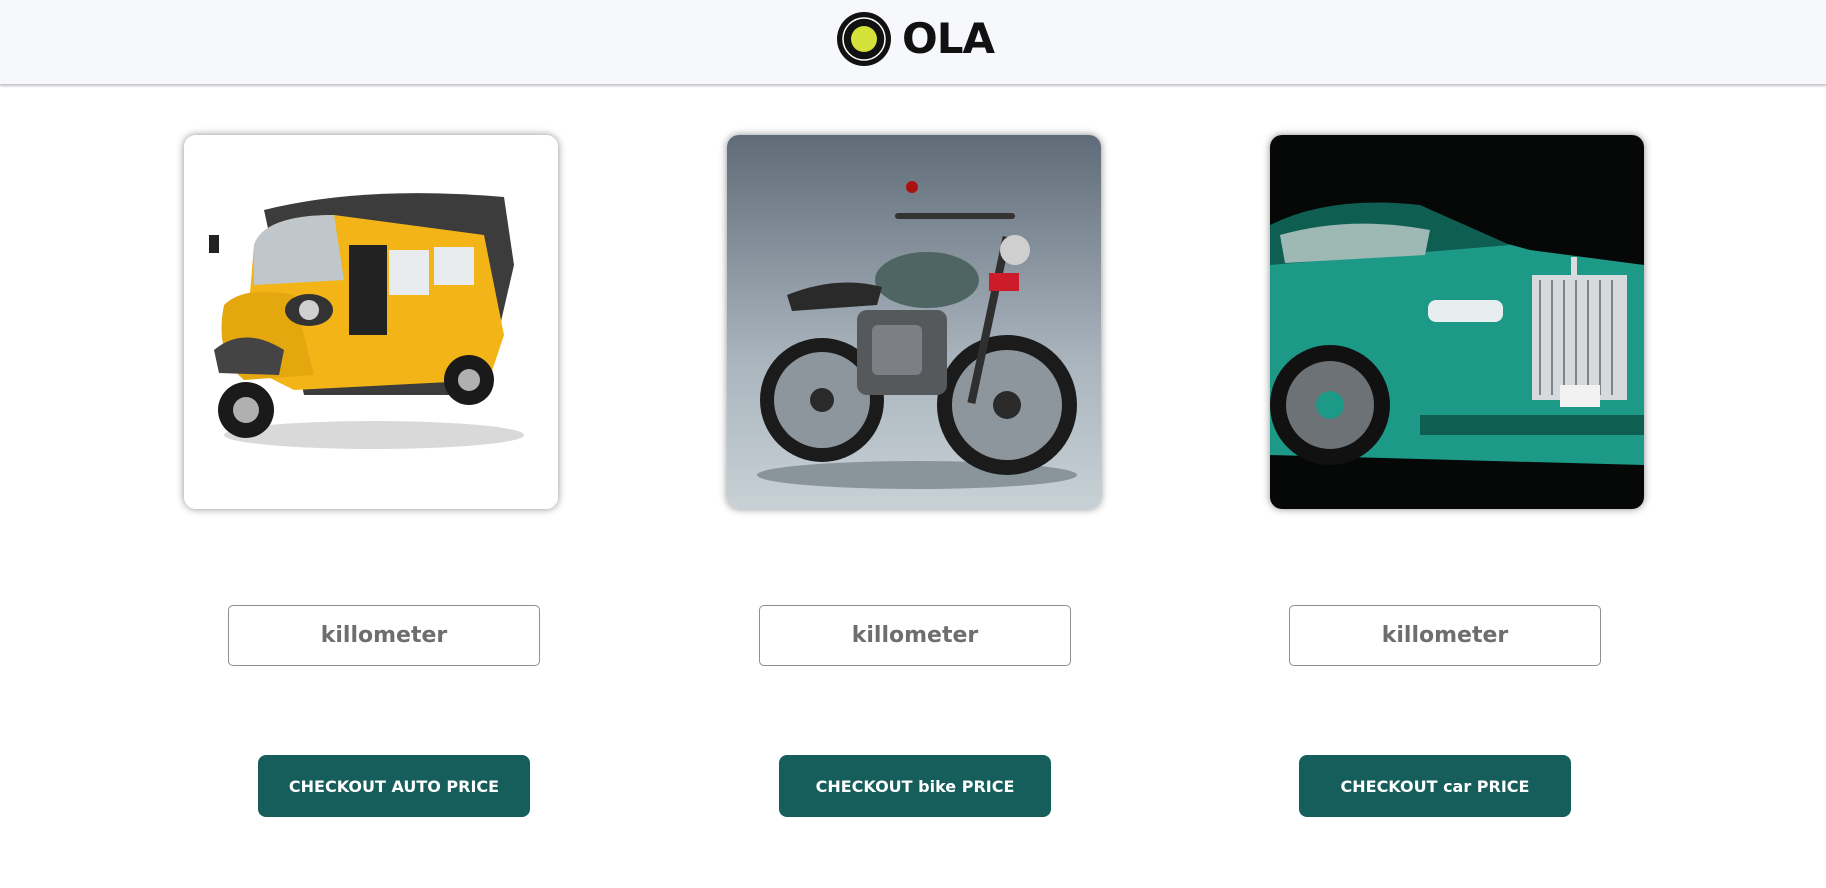 The height and width of the screenshot is (888, 1826). Describe the element at coordinates (864, 39) in the screenshot. I see `ola-logo-icon` at that location.